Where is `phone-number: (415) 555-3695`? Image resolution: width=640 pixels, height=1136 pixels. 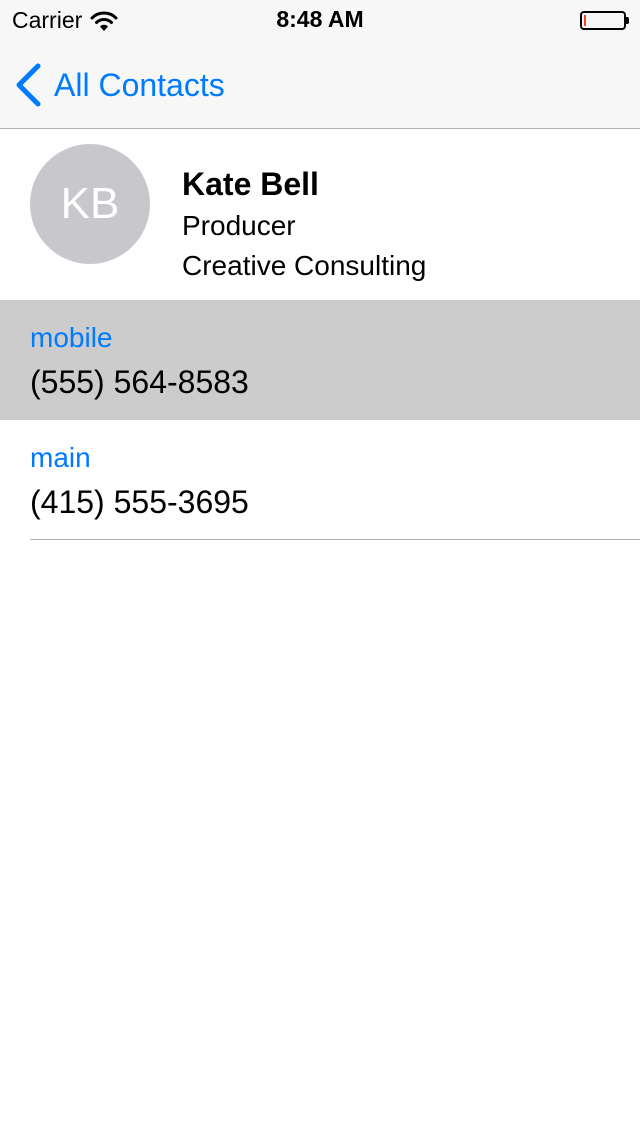 phone-number: (415) 555-3695 is located at coordinates (139, 502).